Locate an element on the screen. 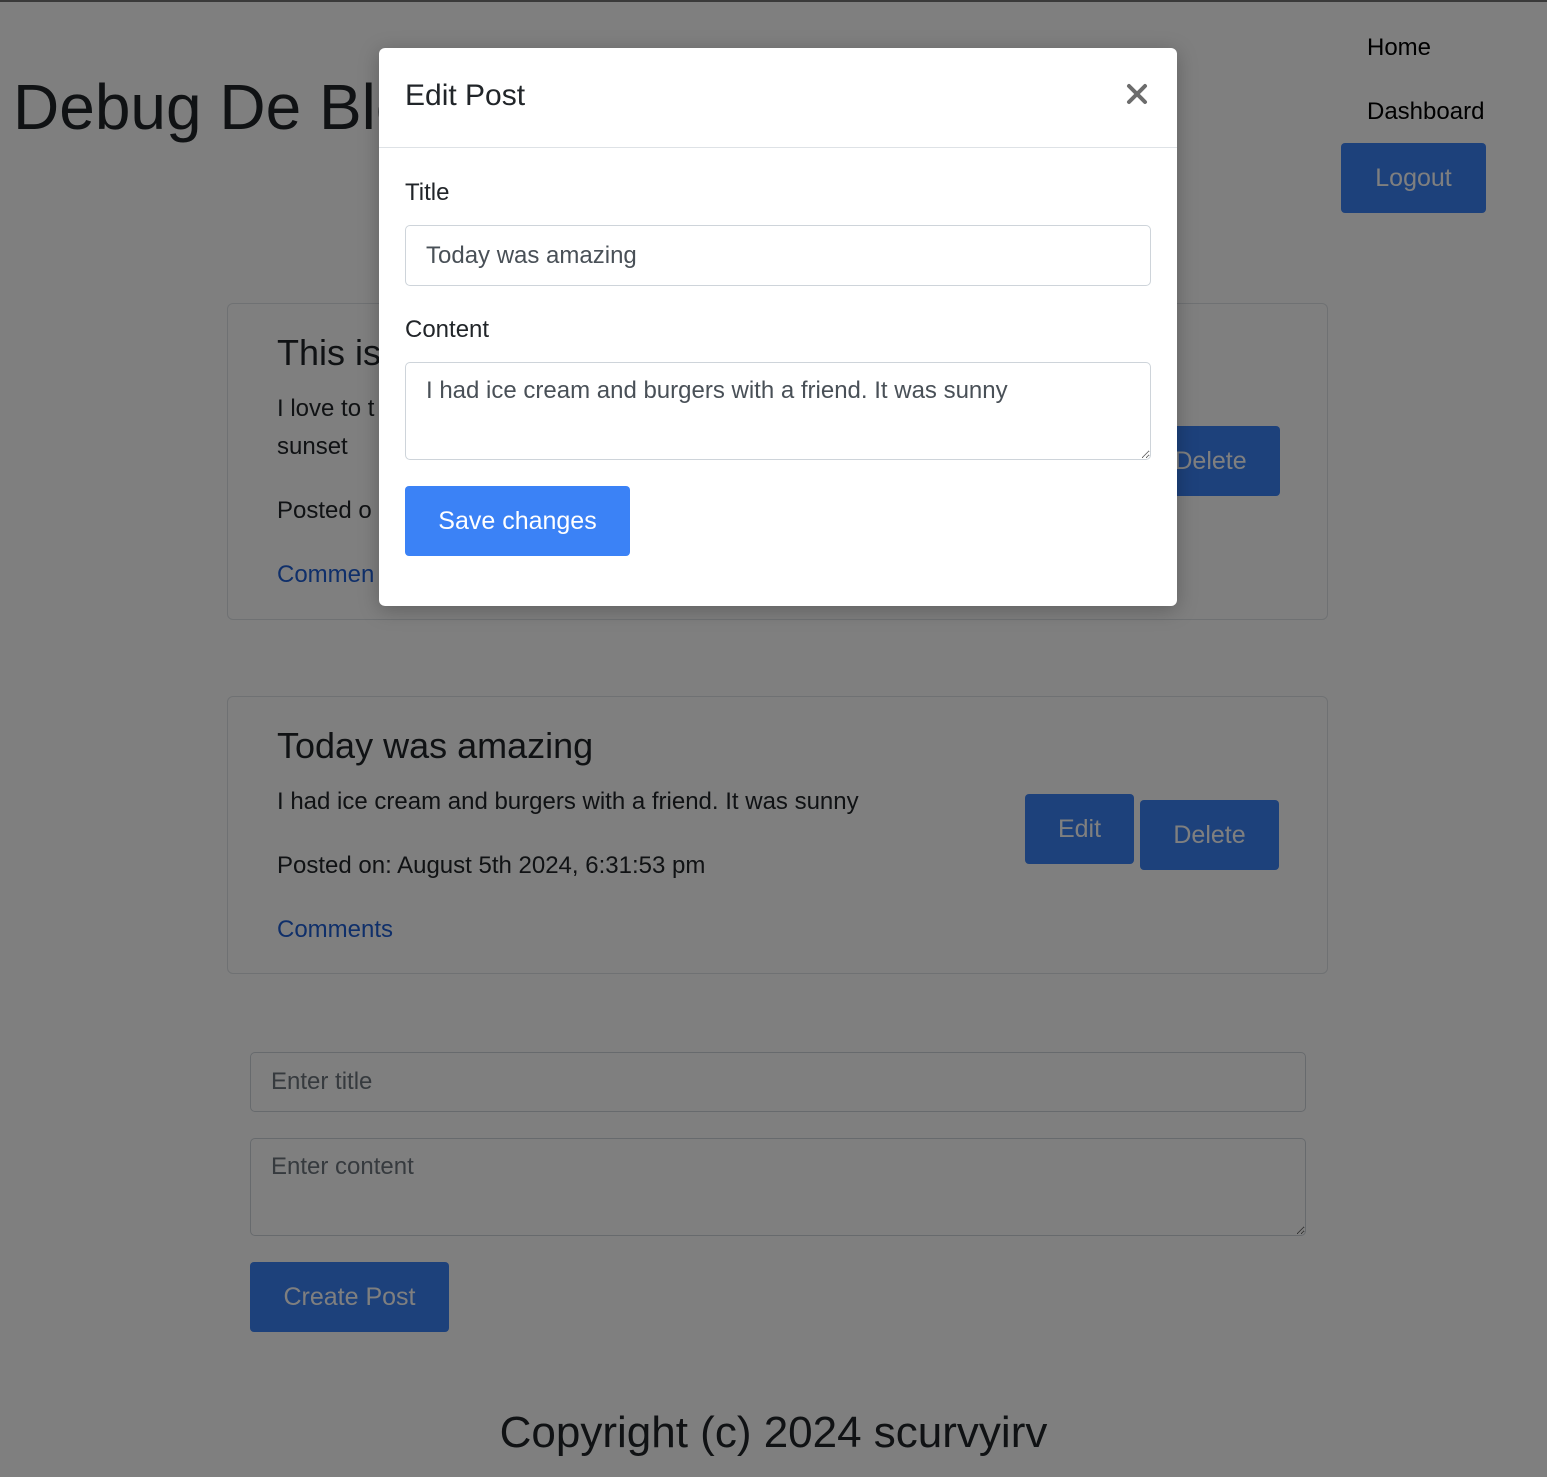 The width and height of the screenshot is (1547, 1477). modal-close-button is located at coordinates (1137, 94).